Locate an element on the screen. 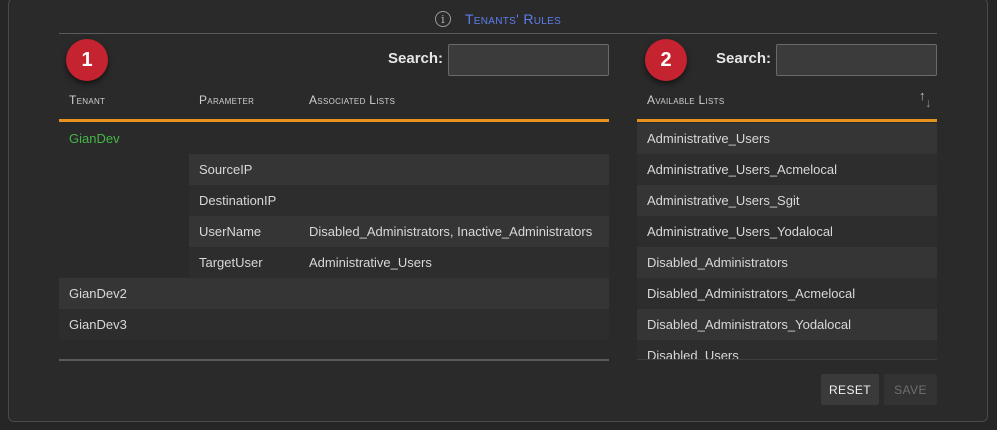 This screenshot has height=430, width=997. list-item-label: Administrative_Users_Sgit is located at coordinates (723, 200).